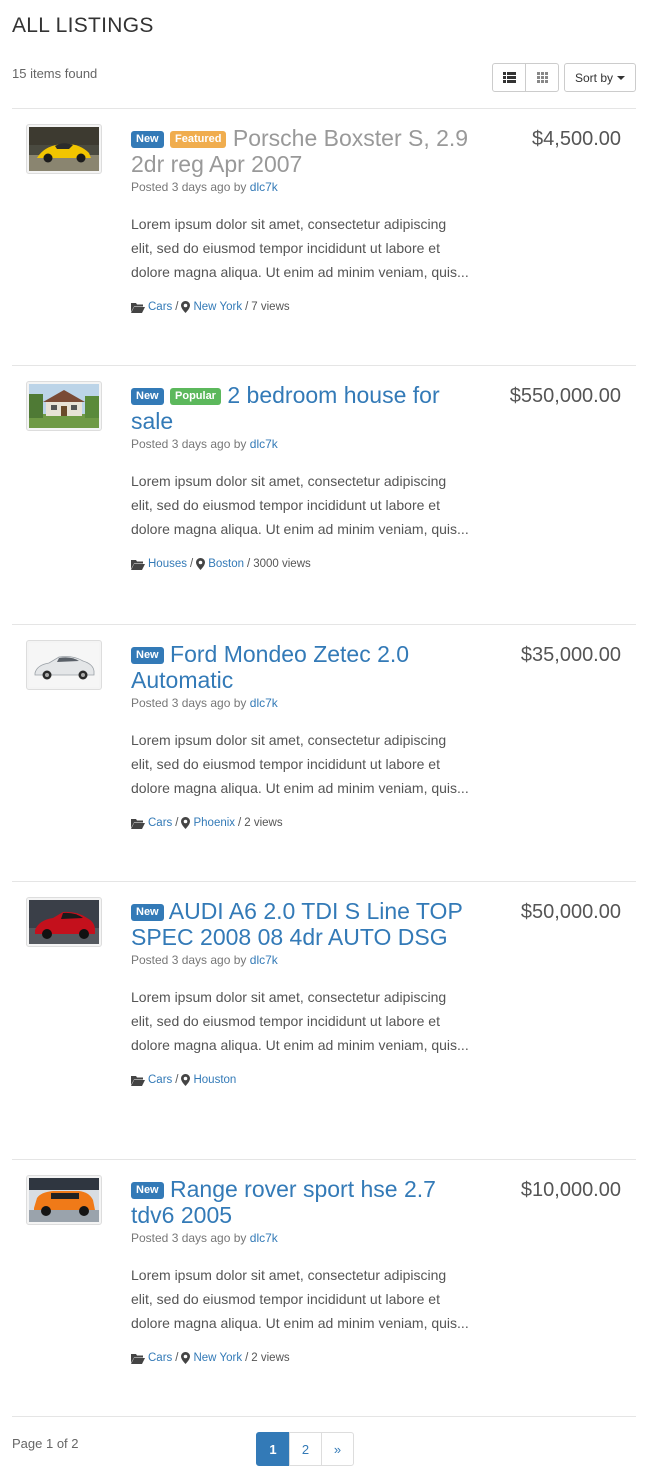 The width and height of the screenshot is (650, 1476). What do you see at coordinates (570, 1190) in the screenshot?
I see `listing-price: $10,000.00` at bounding box center [570, 1190].